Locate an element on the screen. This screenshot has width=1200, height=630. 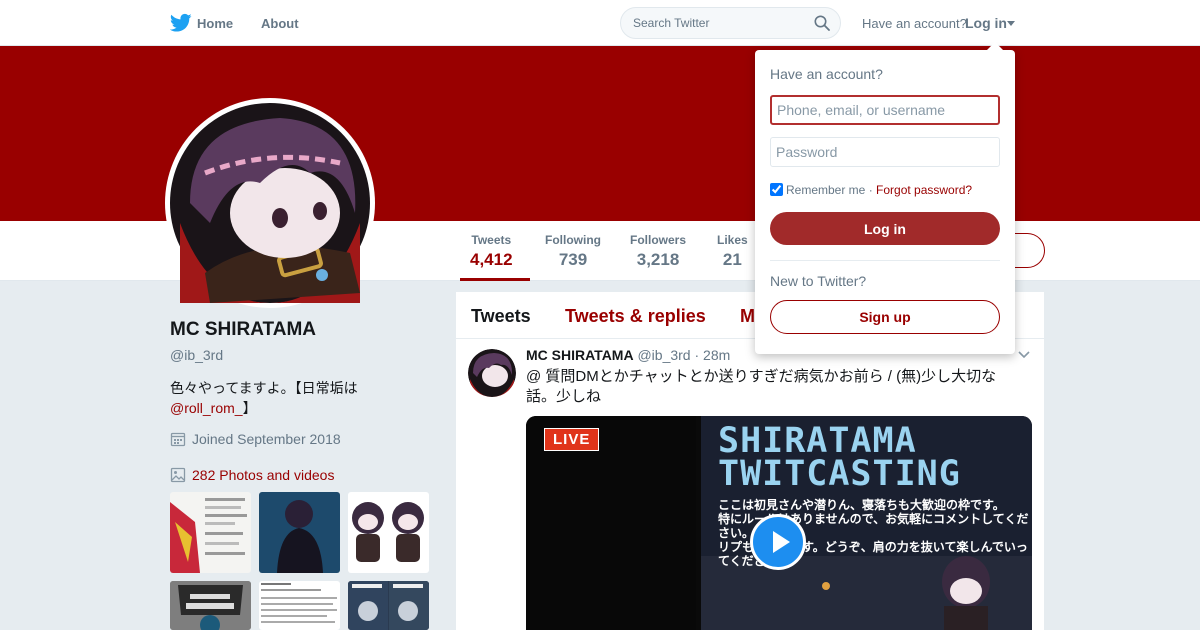
dropdown-title: Have an account? is located at coordinates (826, 74).